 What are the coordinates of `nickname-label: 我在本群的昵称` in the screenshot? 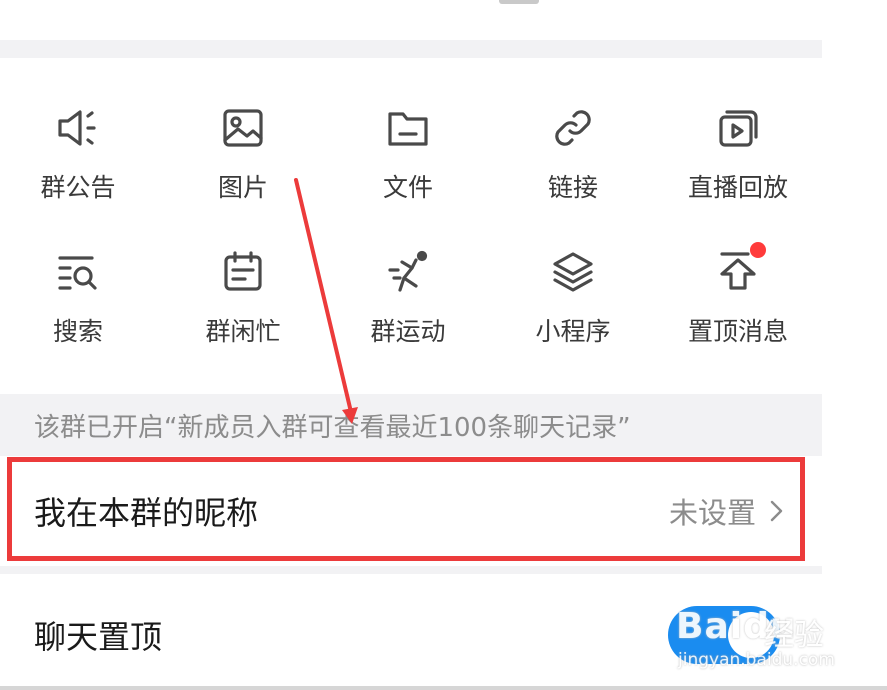 It's located at (146, 513).